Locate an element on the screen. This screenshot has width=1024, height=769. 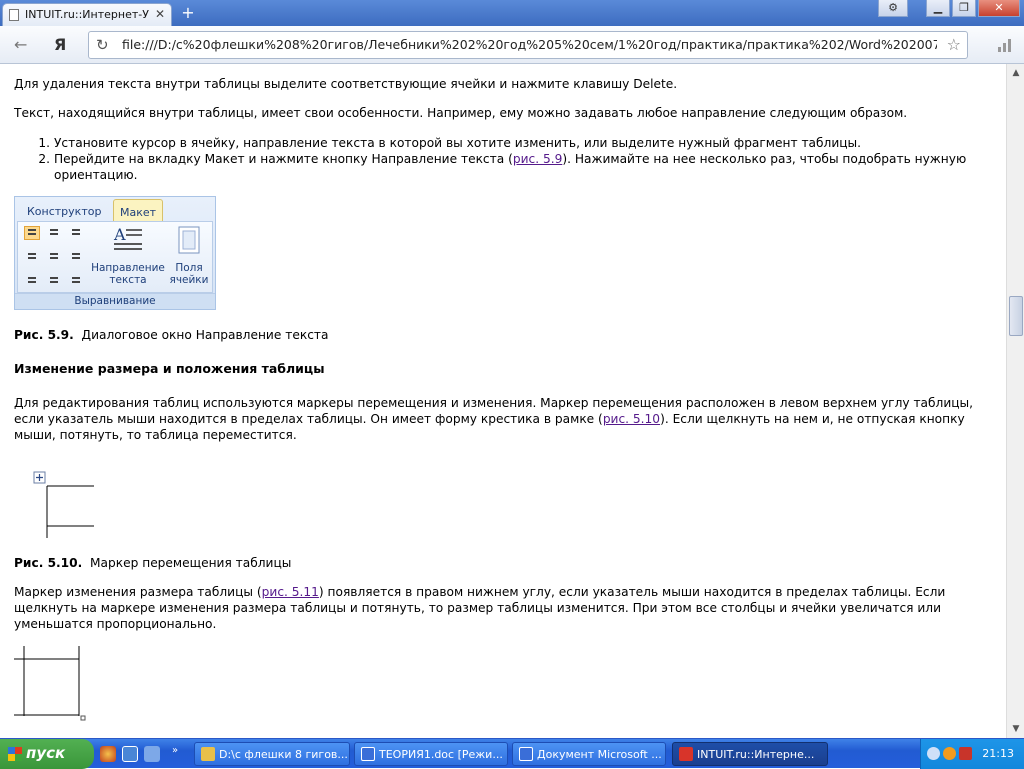
downloads-bars-icon is located at coordinates (1005, 45).